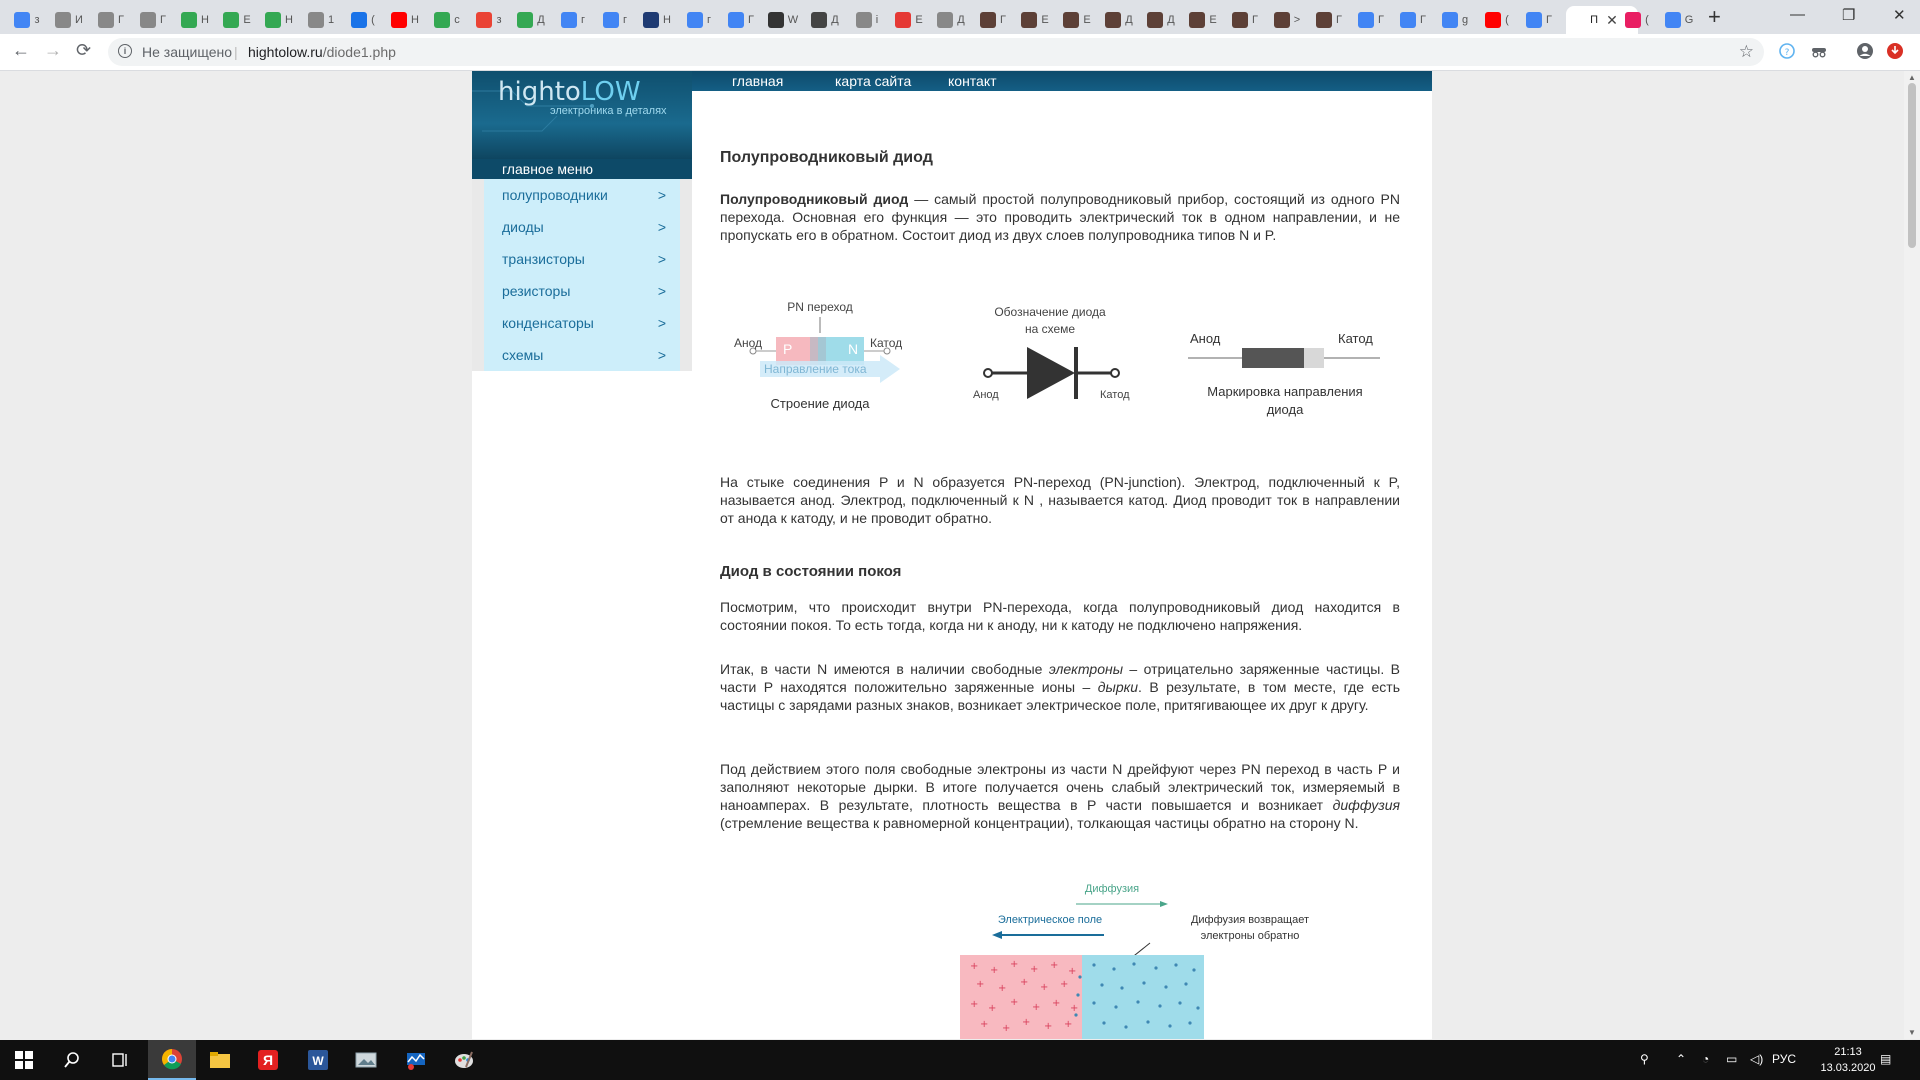 The height and width of the screenshot is (1080, 1920). I want to click on taskbar-word: W, so click(318, 1060).